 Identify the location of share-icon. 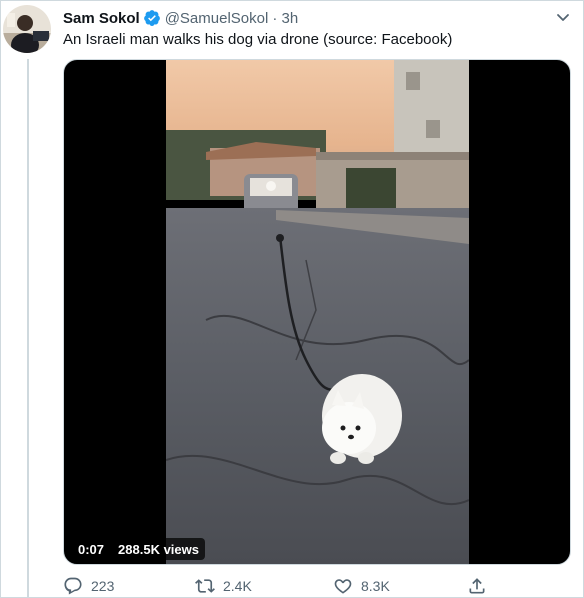
(477, 586).